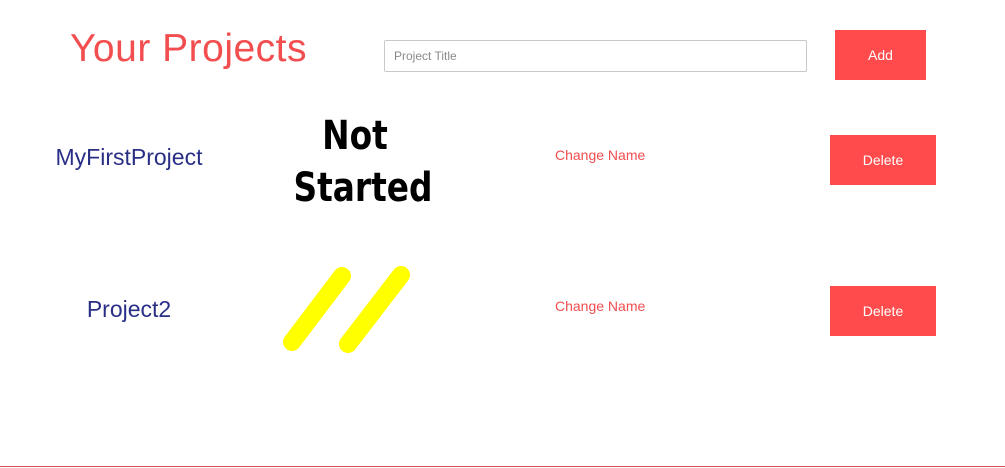 The image size is (1005, 468). Describe the element at coordinates (595, 56) in the screenshot. I see `project-title-input` at that location.